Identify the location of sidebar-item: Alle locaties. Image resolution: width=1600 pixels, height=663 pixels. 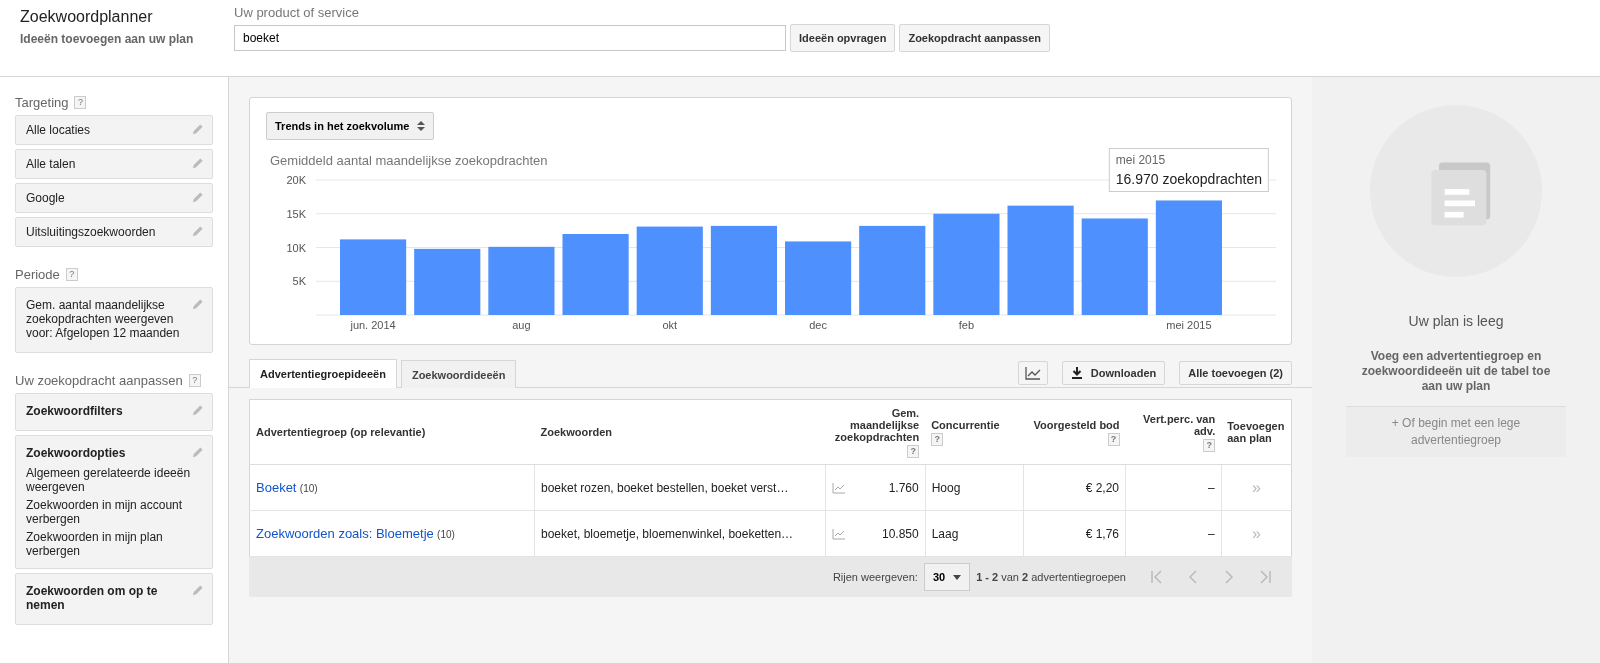
(114, 130).